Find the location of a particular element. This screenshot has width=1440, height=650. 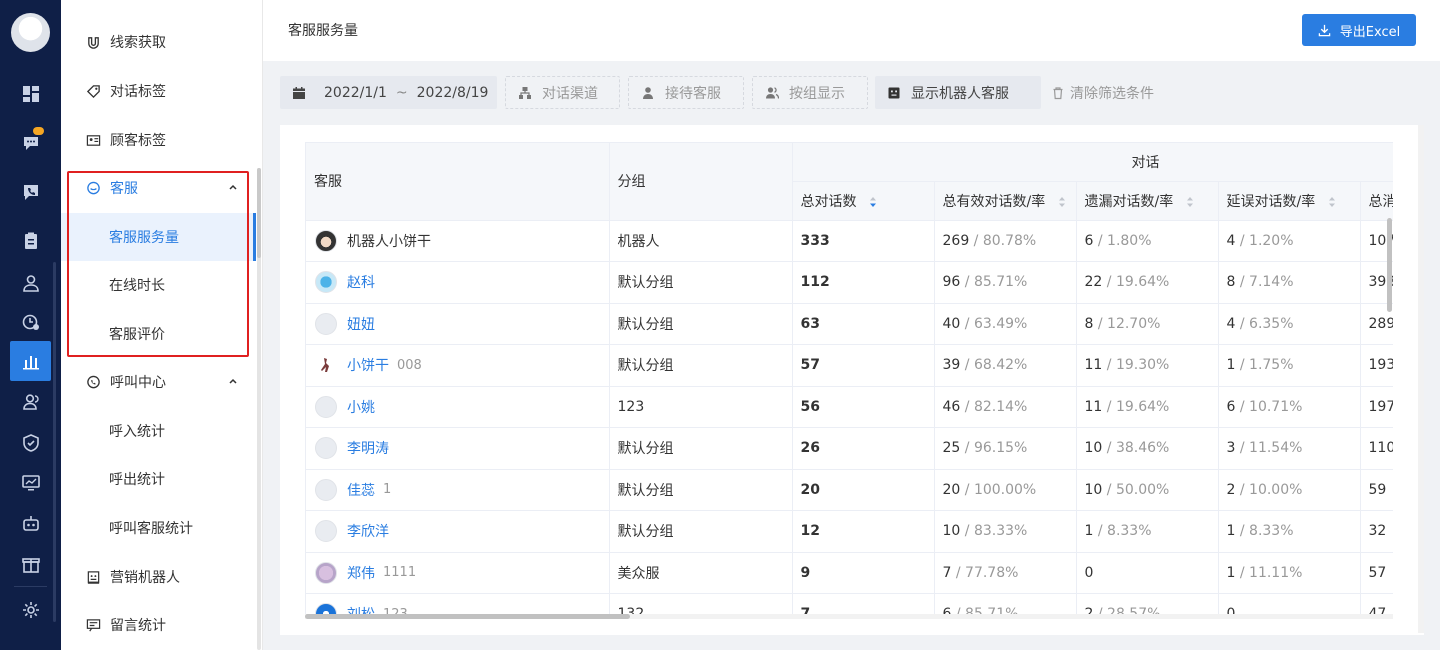

cell-missed: 11 / 19.64% is located at coordinates (1147, 407).